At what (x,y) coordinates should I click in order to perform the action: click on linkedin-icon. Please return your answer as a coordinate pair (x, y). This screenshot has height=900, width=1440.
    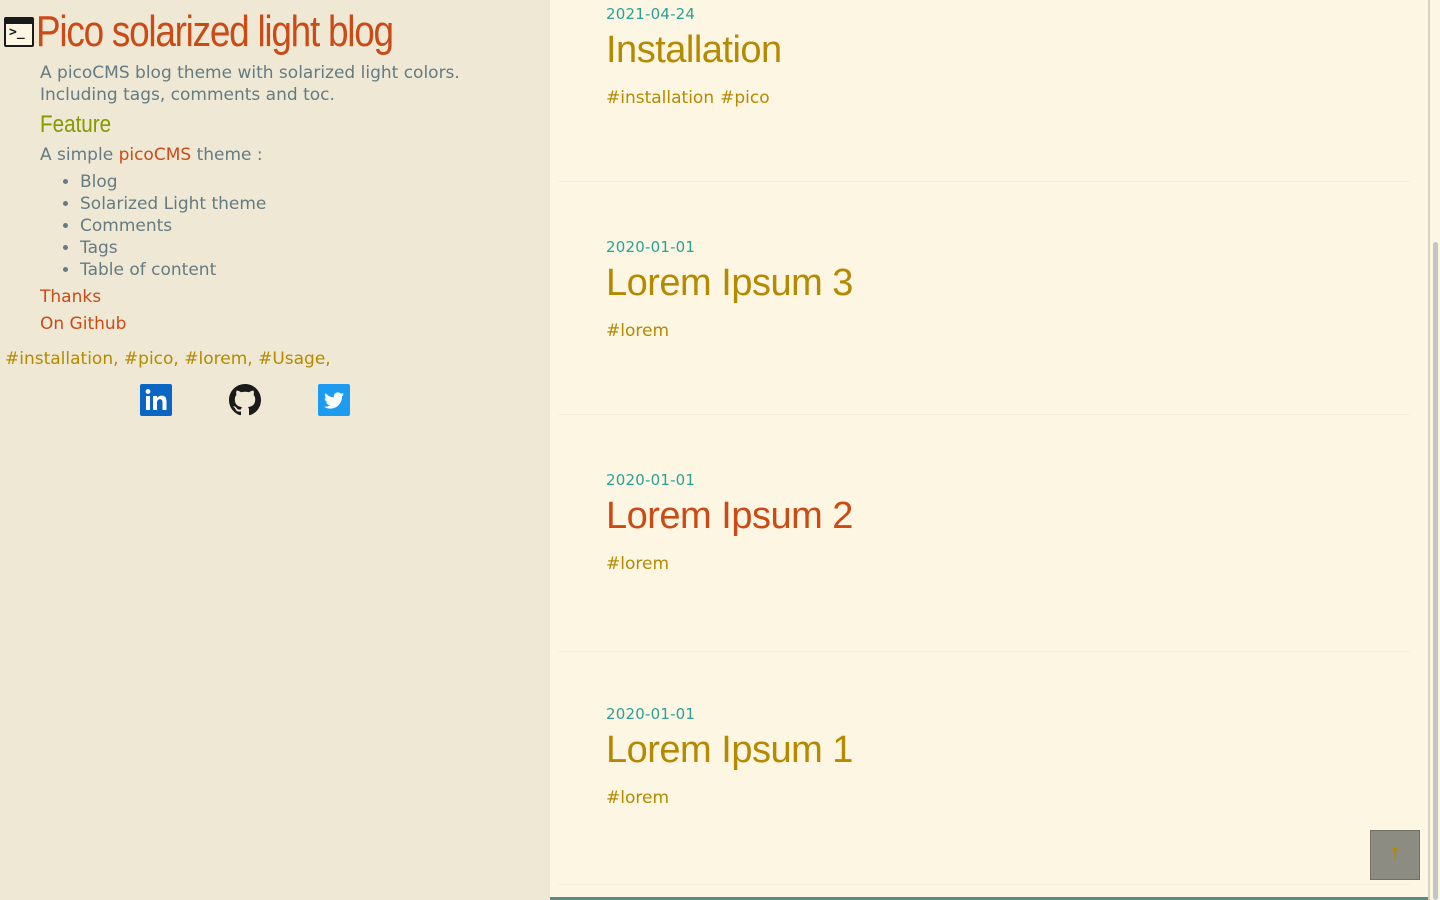
    Looking at the image, I should click on (156, 400).